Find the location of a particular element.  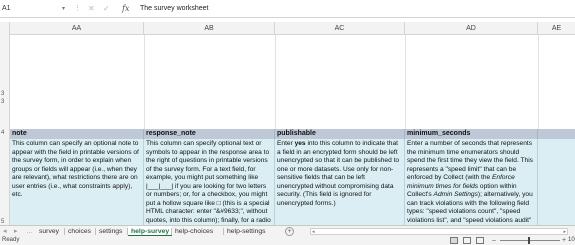

name-box: A1 is located at coordinates (30, 9).